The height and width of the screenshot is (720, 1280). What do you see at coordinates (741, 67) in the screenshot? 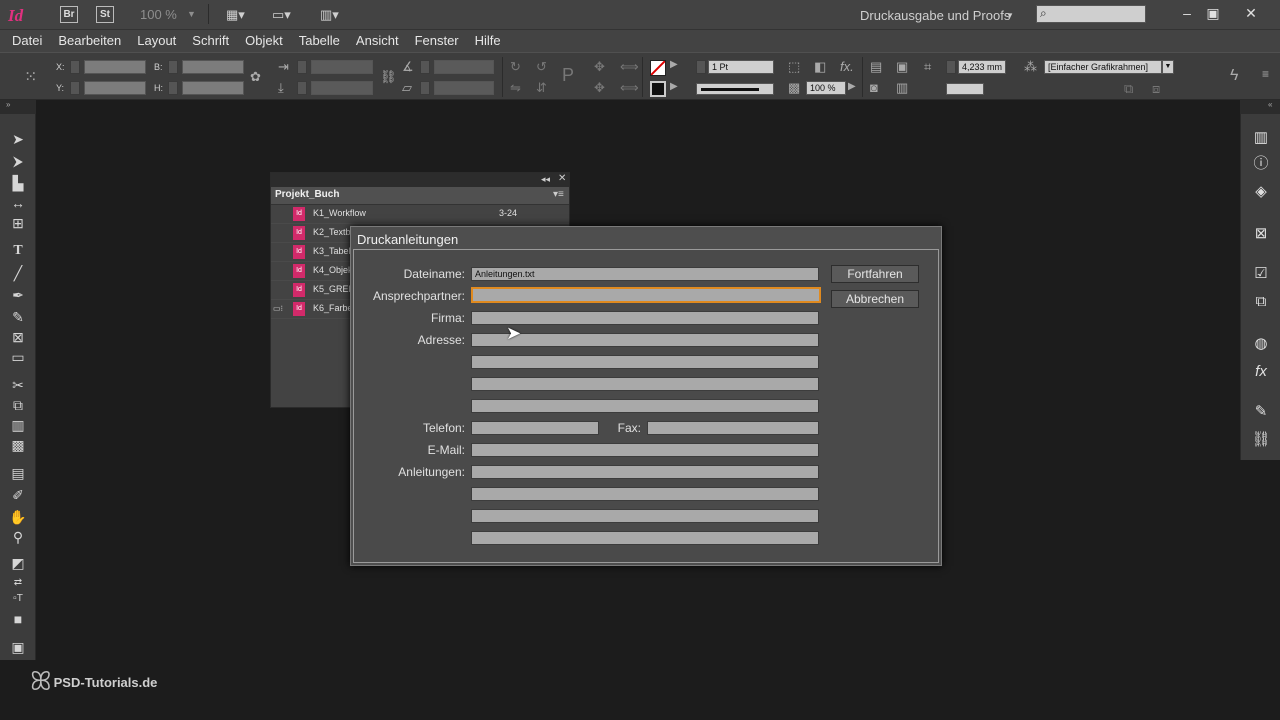
I see `stroke-weight-field: 1 Pt` at bounding box center [741, 67].